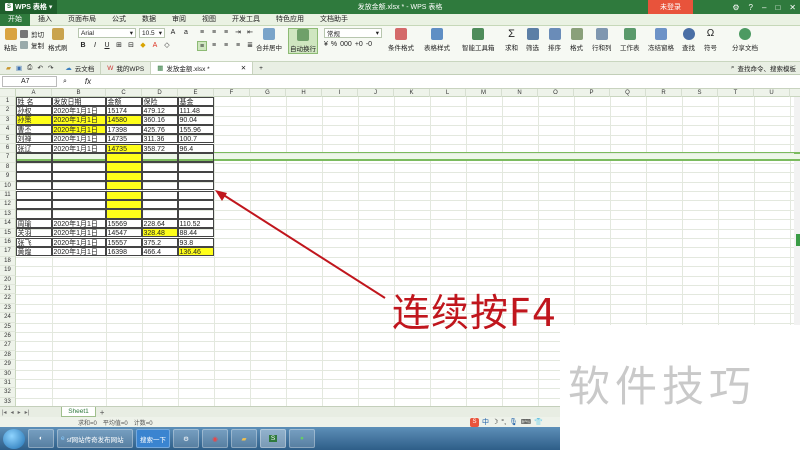 This screenshot has height=450, width=800. I want to click on taskbar-chrome: ◉, so click(215, 438).